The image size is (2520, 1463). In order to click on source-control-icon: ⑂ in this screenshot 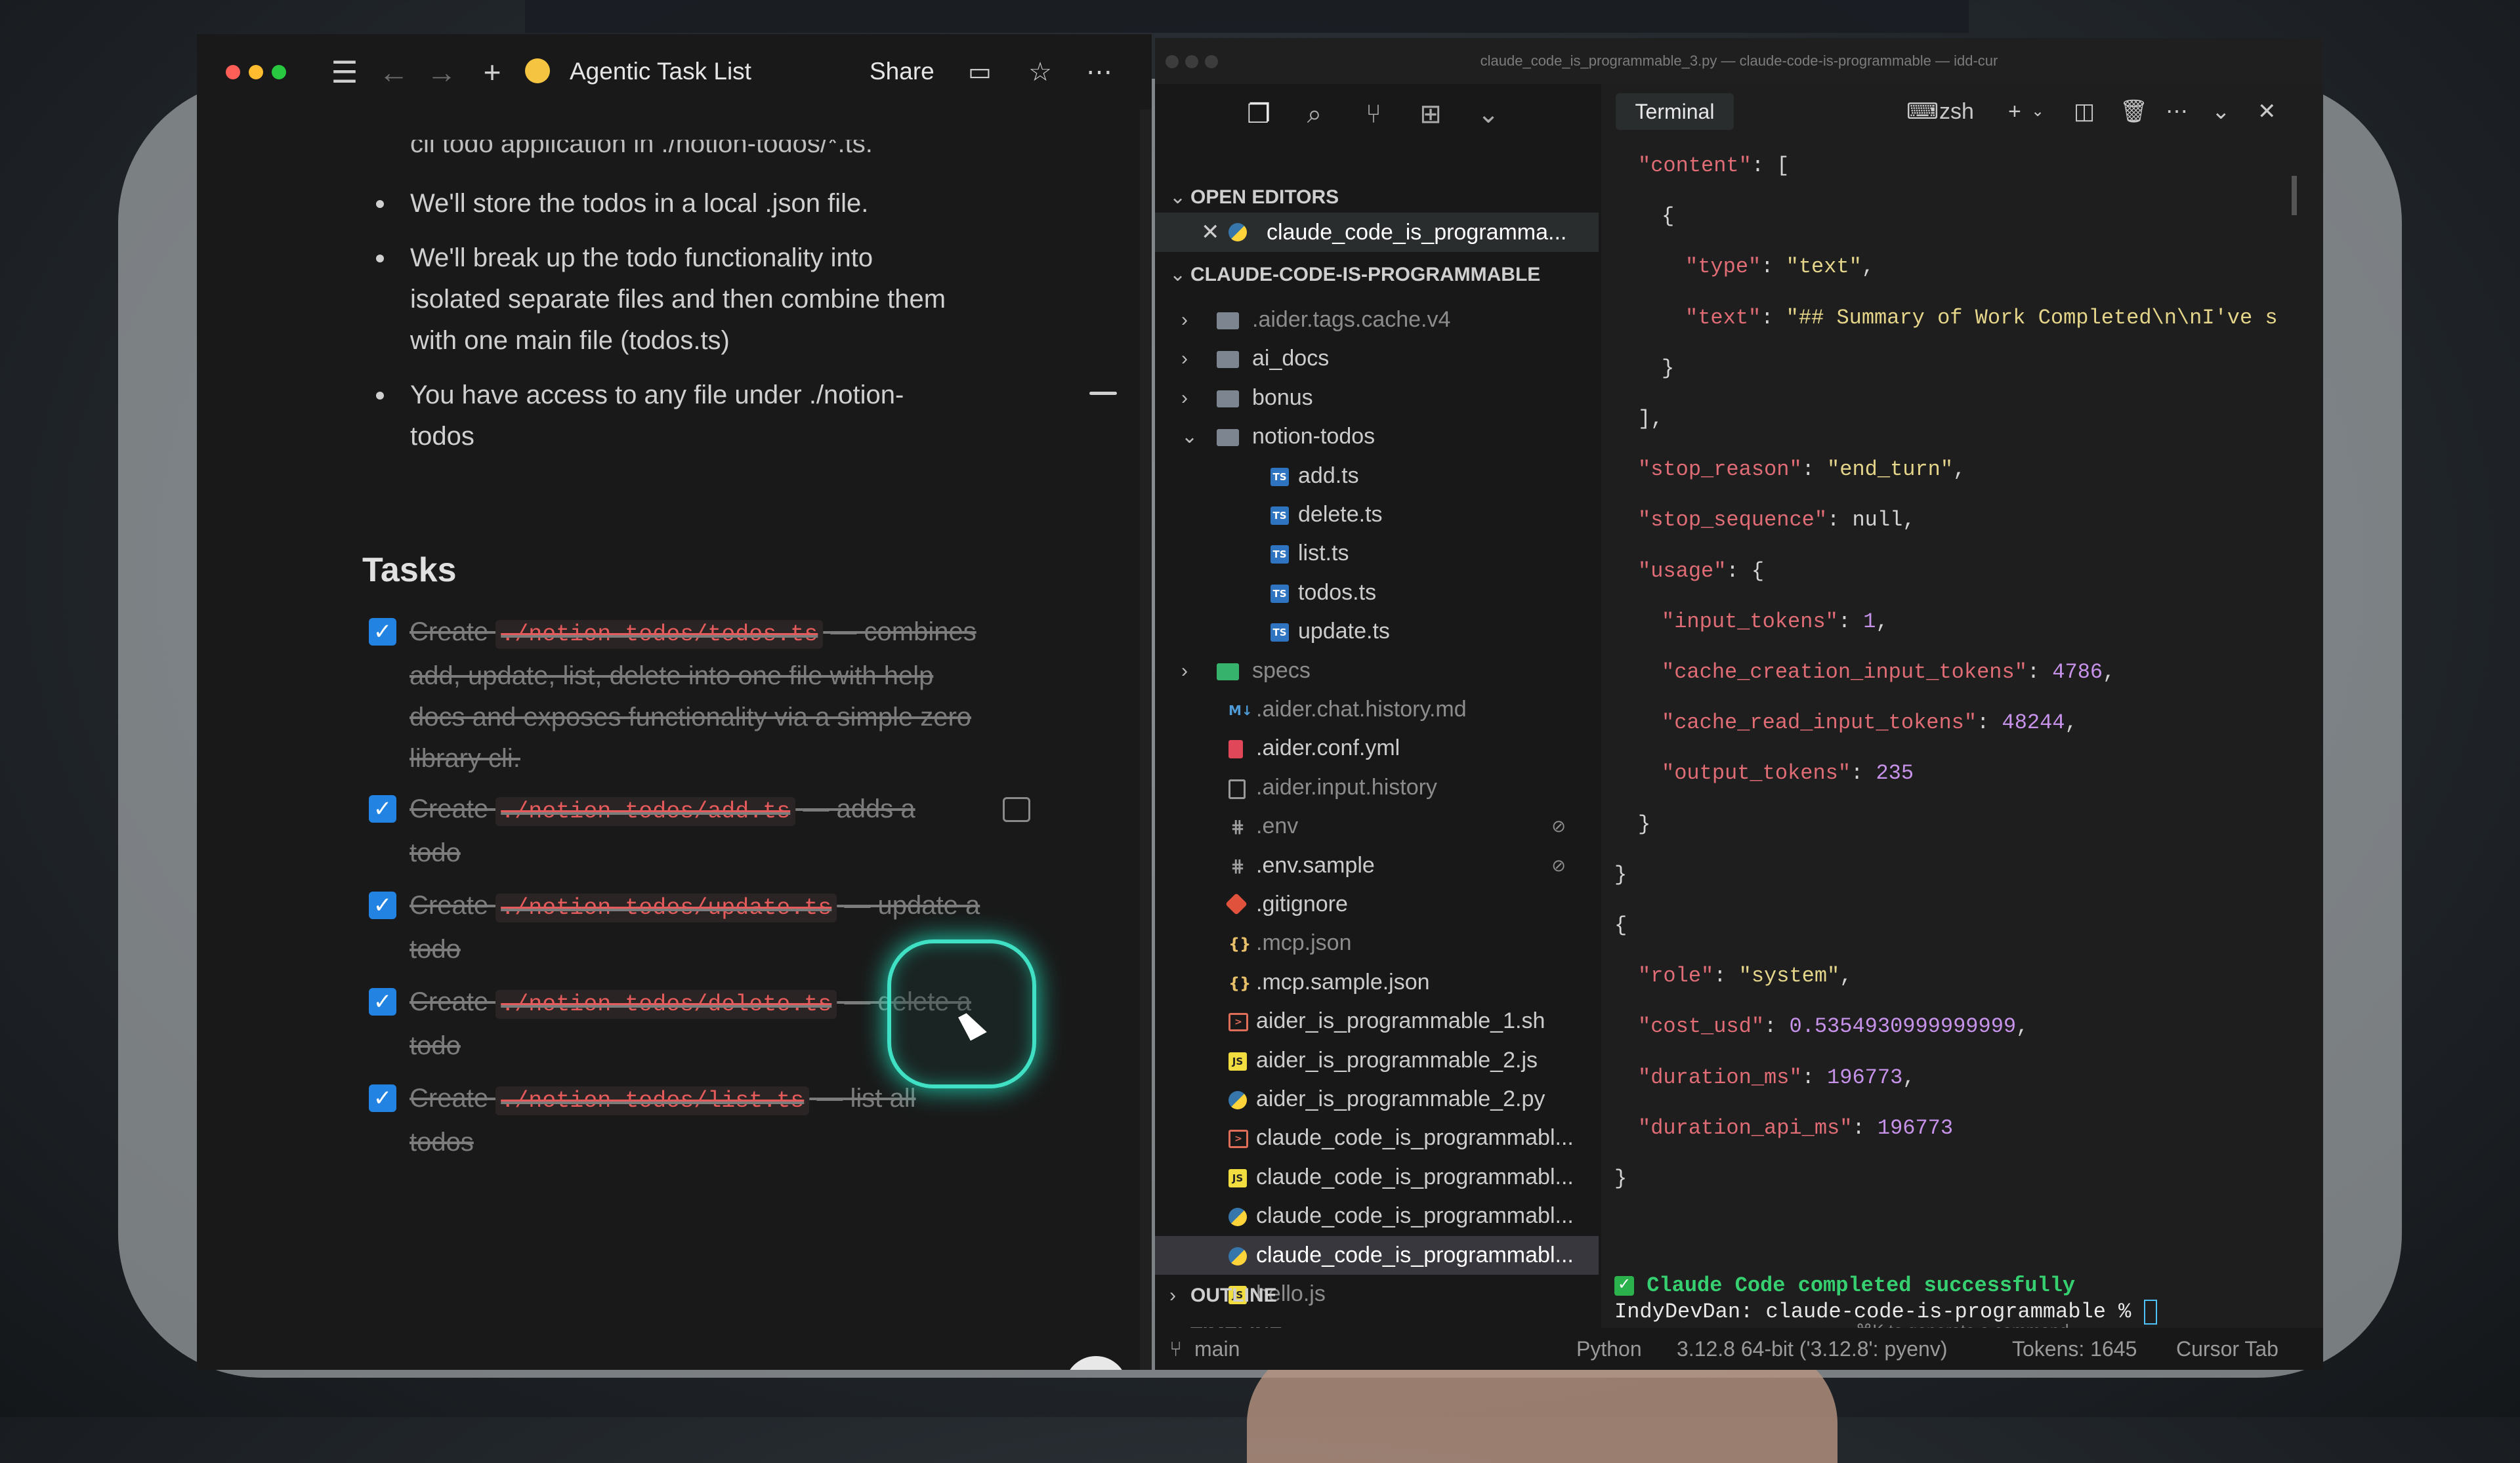, I will do `click(1373, 115)`.